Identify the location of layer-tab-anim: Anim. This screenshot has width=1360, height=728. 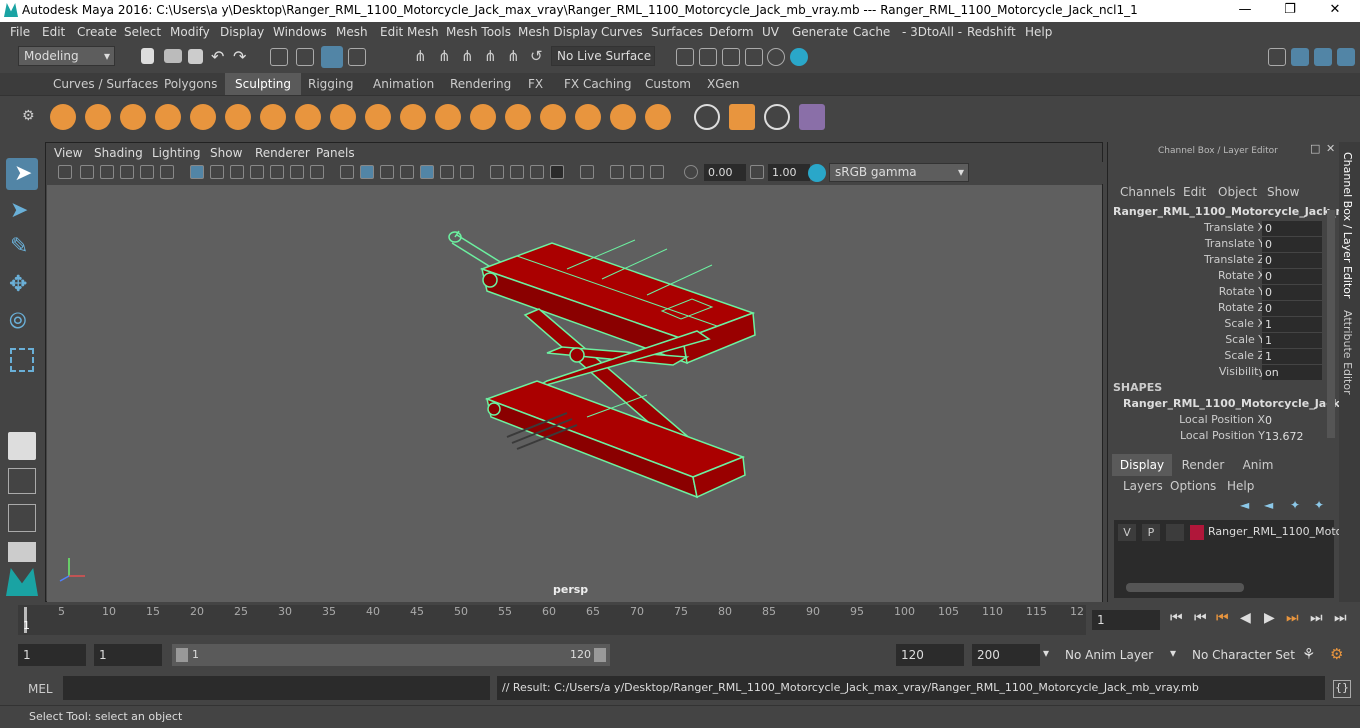
(1258, 465).